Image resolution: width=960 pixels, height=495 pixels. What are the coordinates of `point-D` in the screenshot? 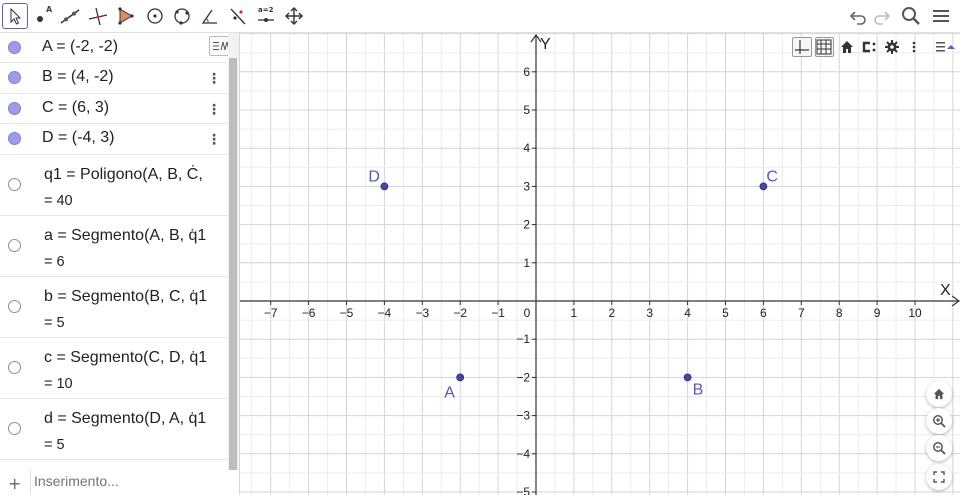 It's located at (384, 186).